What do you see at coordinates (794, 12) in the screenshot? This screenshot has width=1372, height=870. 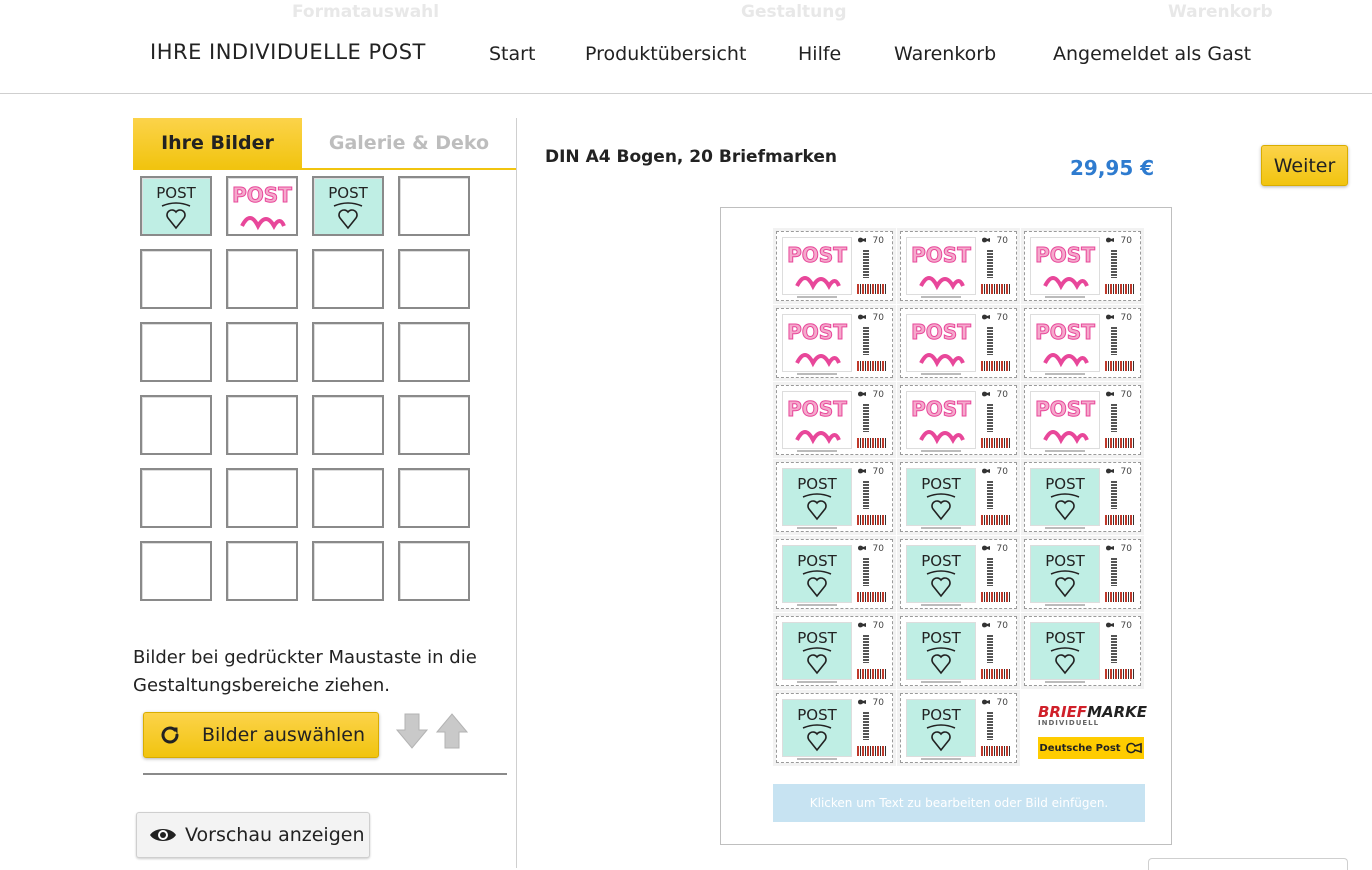 I see `step-design: Gestaltung` at bounding box center [794, 12].